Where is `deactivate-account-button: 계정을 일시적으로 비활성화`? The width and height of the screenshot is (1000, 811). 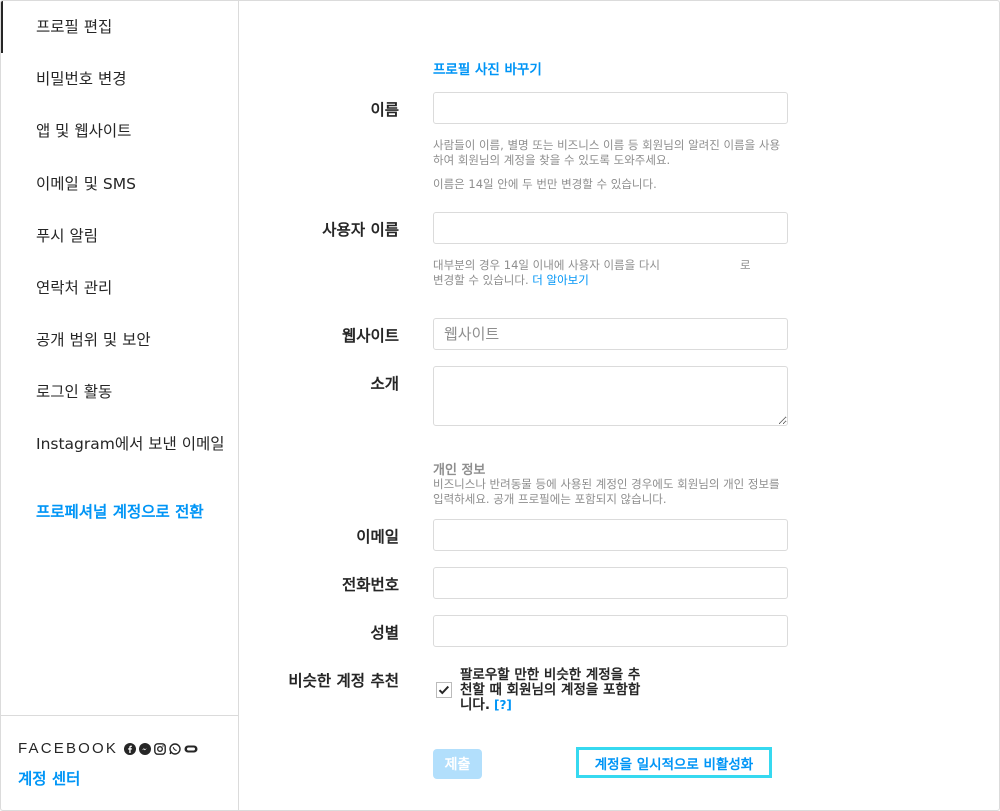
deactivate-account-button: 계정을 일시적으로 비활성화 is located at coordinates (674, 762).